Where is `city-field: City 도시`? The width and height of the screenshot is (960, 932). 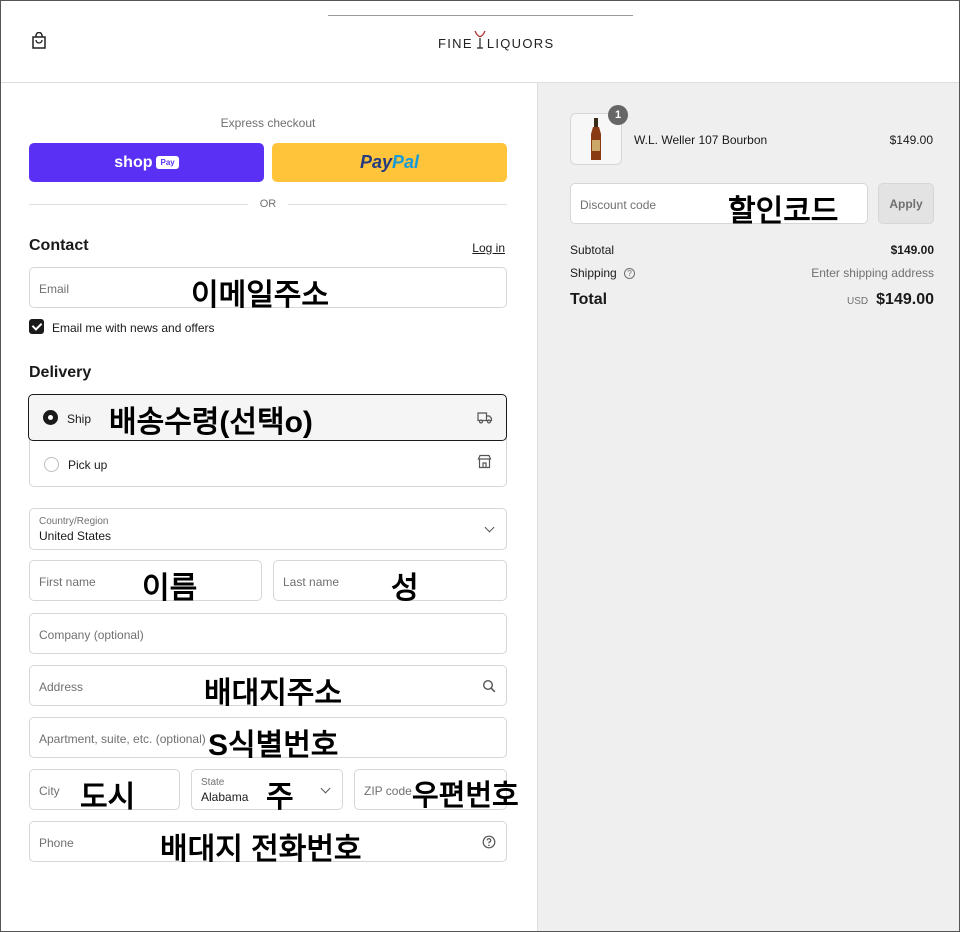
city-field: City 도시 is located at coordinates (104, 791).